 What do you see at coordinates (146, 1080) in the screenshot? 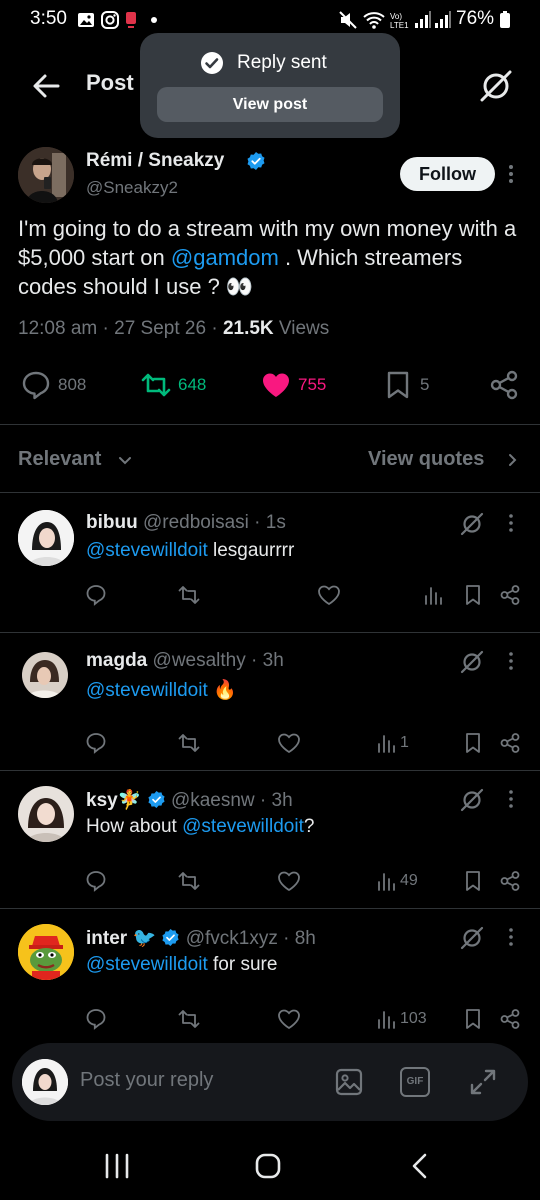
I see `reply-input: Post your reply` at bounding box center [146, 1080].